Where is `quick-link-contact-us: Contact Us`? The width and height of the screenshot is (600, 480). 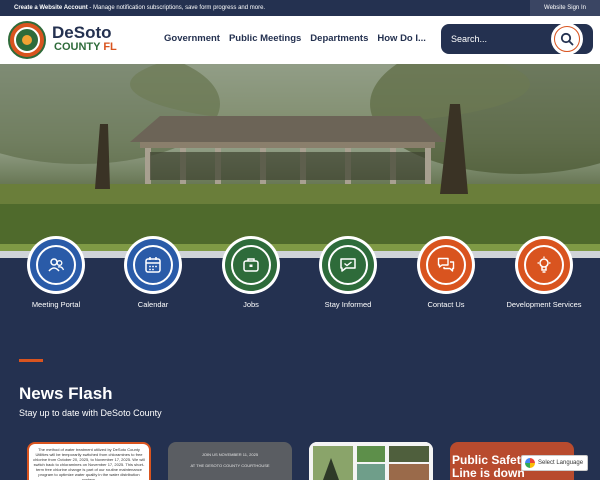 quick-link-contact-us: Contact Us is located at coordinates (446, 272).